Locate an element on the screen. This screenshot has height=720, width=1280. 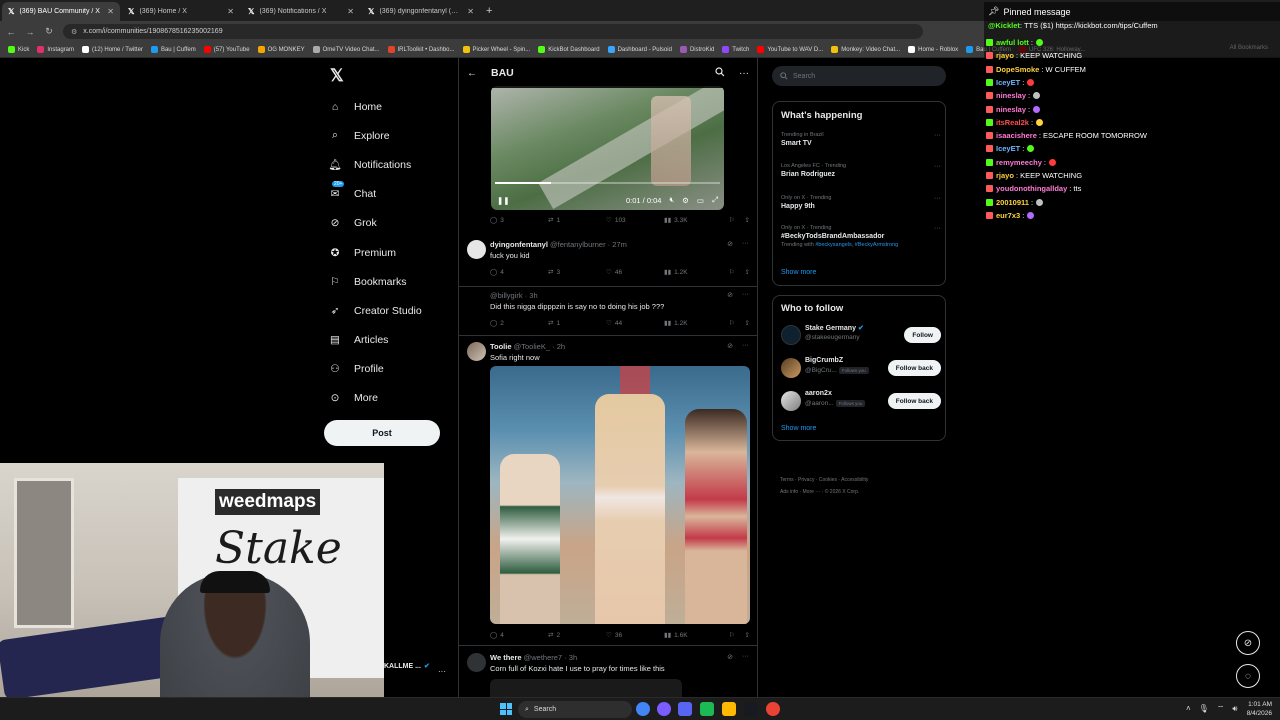
show-more-link: Show more is located at coordinates (798, 272).